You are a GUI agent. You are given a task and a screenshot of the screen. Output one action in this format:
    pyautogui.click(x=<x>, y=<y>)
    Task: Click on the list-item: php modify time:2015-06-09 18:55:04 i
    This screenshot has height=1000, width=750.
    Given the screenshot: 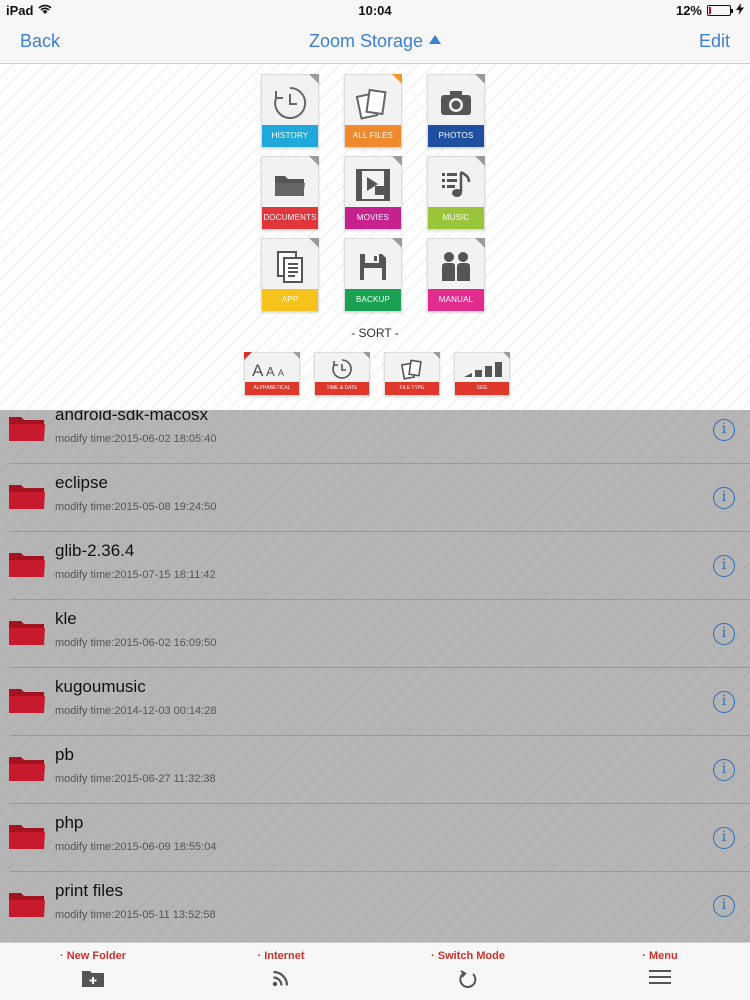 What is the action you would take?
    pyautogui.click(x=375, y=838)
    